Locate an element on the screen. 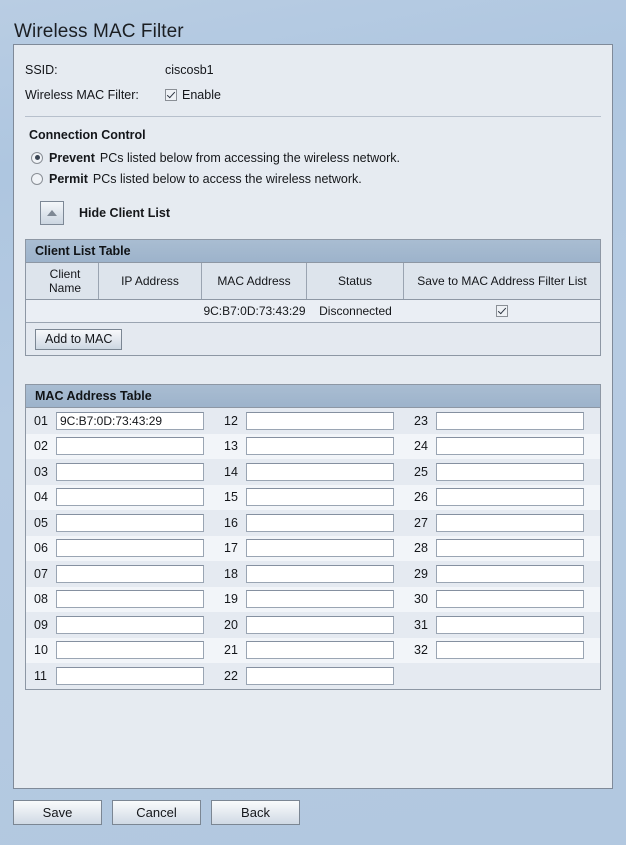 Image resolution: width=626 pixels, height=845 pixels. cell-save-to-filter-list is located at coordinates (502, 311).